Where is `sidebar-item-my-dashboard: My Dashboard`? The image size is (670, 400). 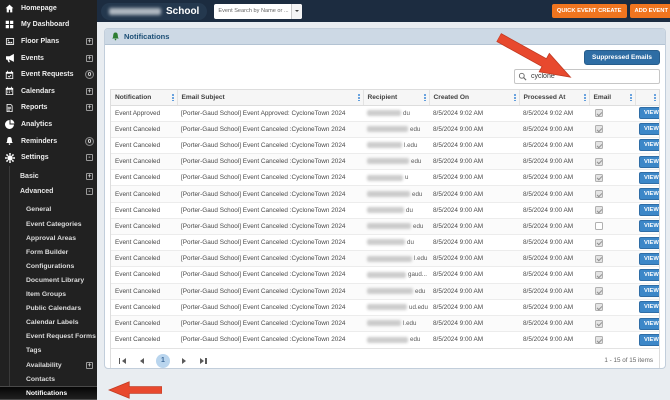 sidebar-item-my-dashboard: My Dashboard is located at coordinates (48, 25).